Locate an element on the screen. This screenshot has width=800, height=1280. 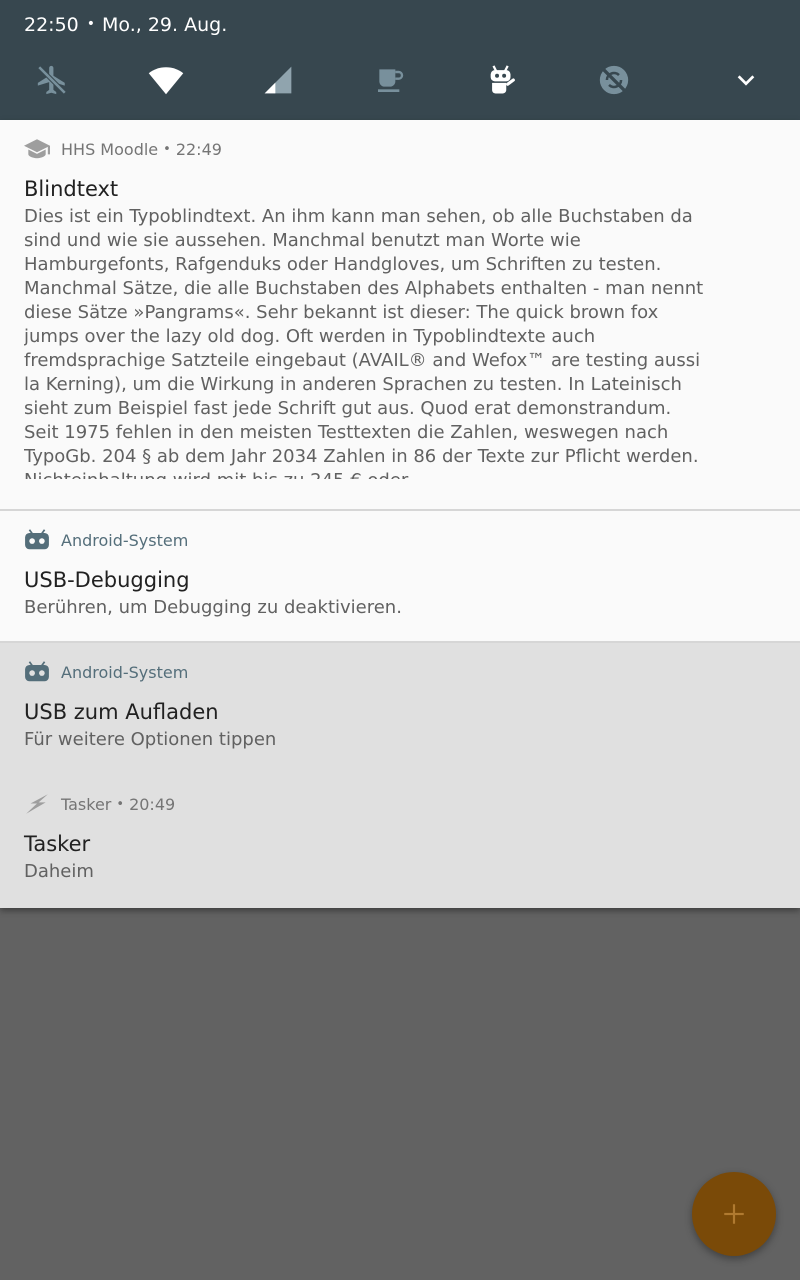
graduation-cap-icon is located at coordinates (37, 149).